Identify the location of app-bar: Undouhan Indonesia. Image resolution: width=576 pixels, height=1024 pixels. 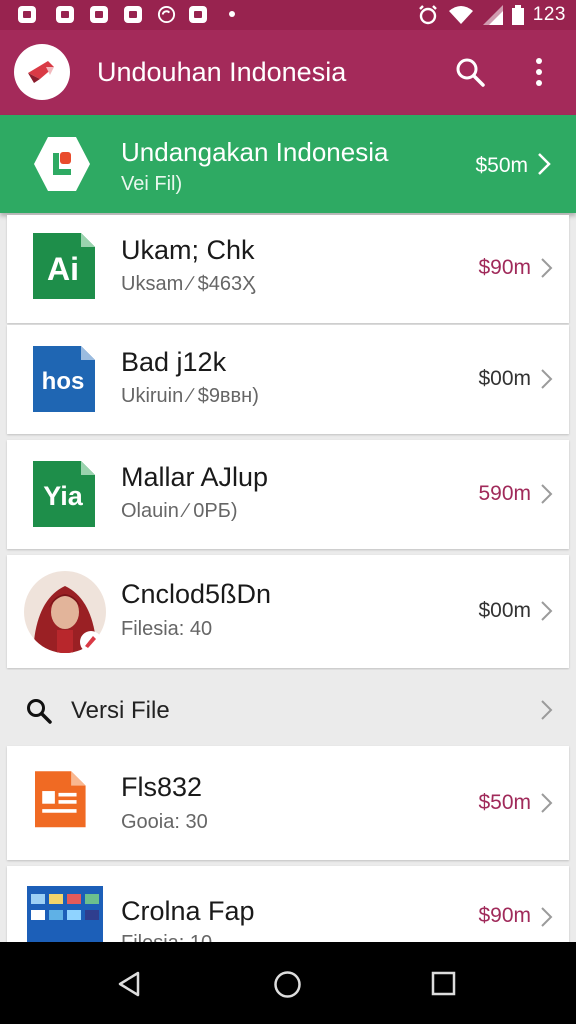
(288, 72).